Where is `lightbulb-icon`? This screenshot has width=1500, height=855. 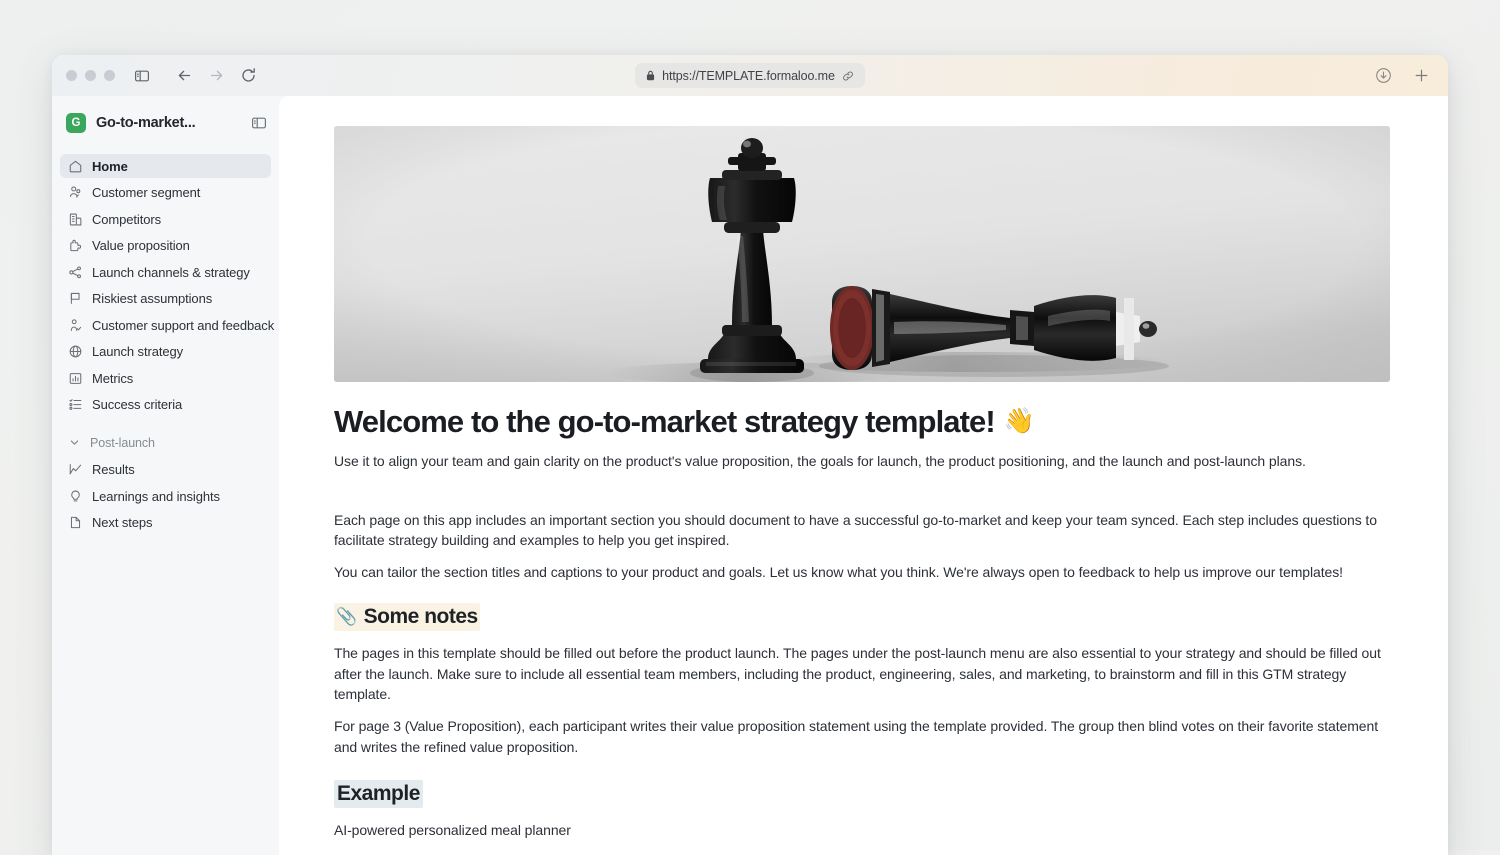
lightbulb-icon is located at coordinates (75, 496).